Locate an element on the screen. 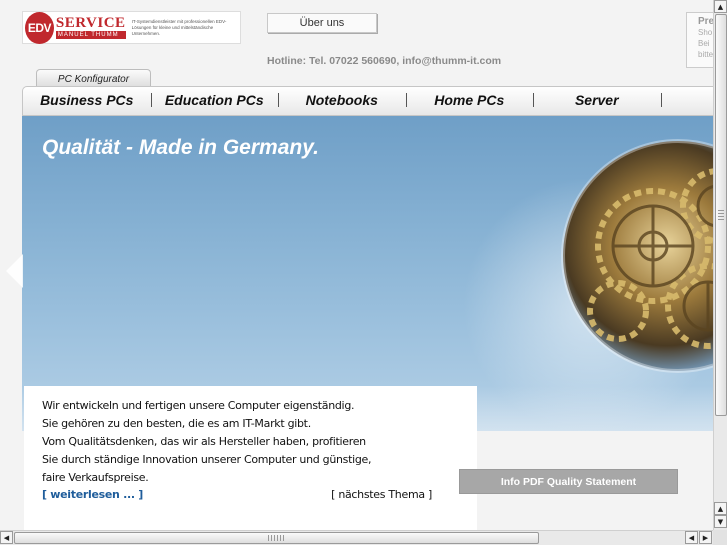 This screenshot has height=545, width=727. slider-prev-arrow-icon is located at coordinates (14, 271).